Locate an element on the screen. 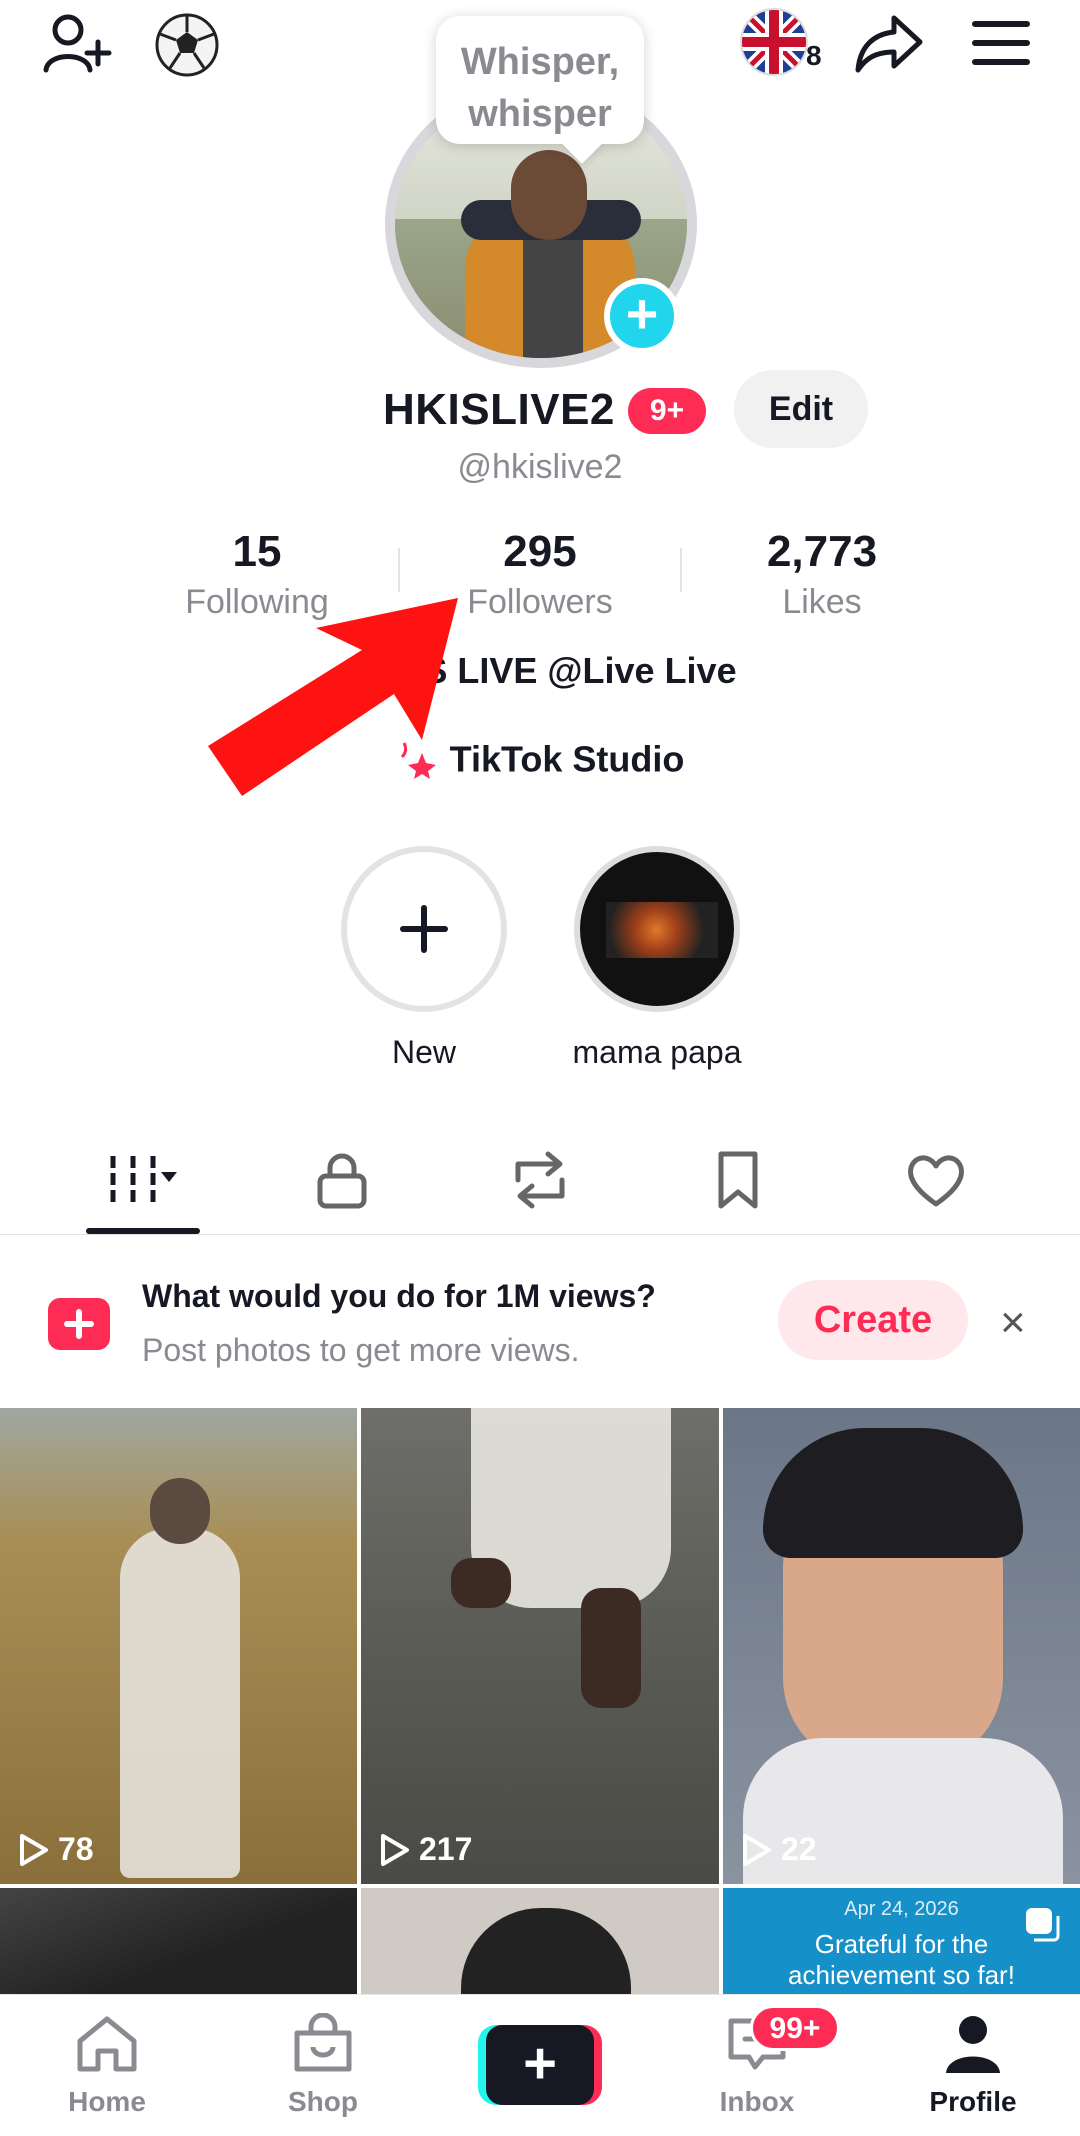 Image resolution: width=1080 pixels, height=2136 pixels. likes-label: Likes is located at coordinates (822, 602).